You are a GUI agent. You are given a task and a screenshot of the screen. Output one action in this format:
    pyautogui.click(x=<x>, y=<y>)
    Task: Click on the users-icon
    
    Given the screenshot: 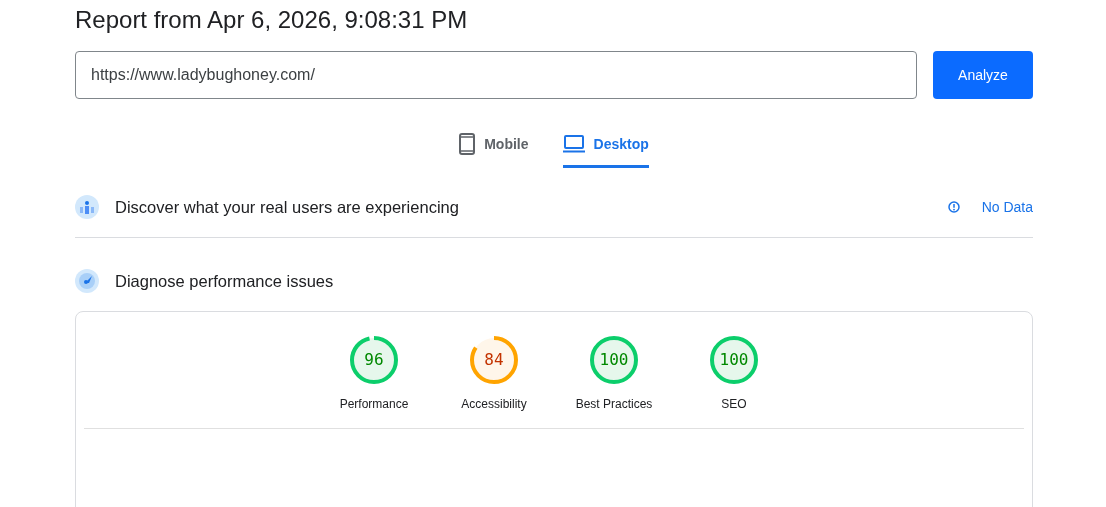 What is the action you would take?
    pyautogui.click(x=87, y=207)
    